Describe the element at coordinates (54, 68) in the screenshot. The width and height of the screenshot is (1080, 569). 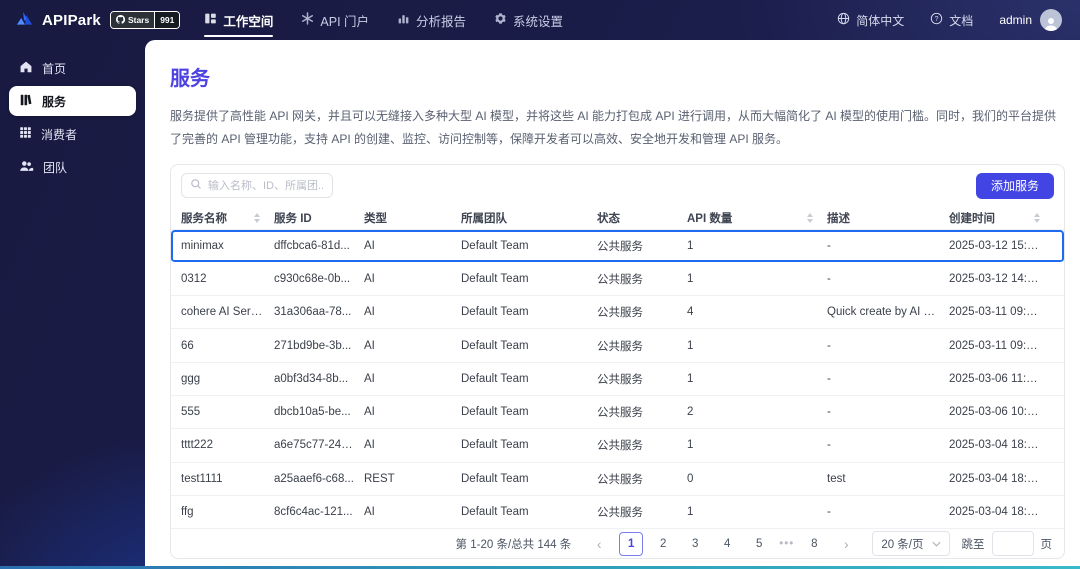
I see `sidebar-item-label: 首页` at that location.